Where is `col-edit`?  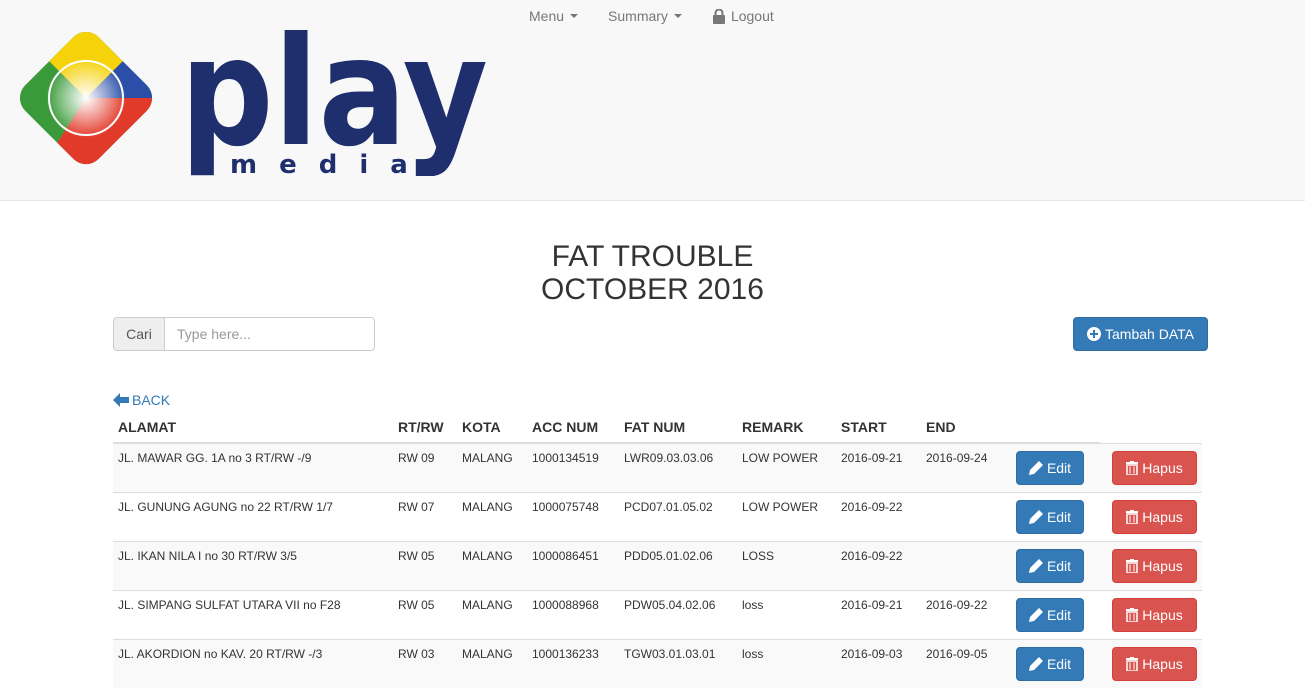
col-edit is located at coordinates (1053, 427).